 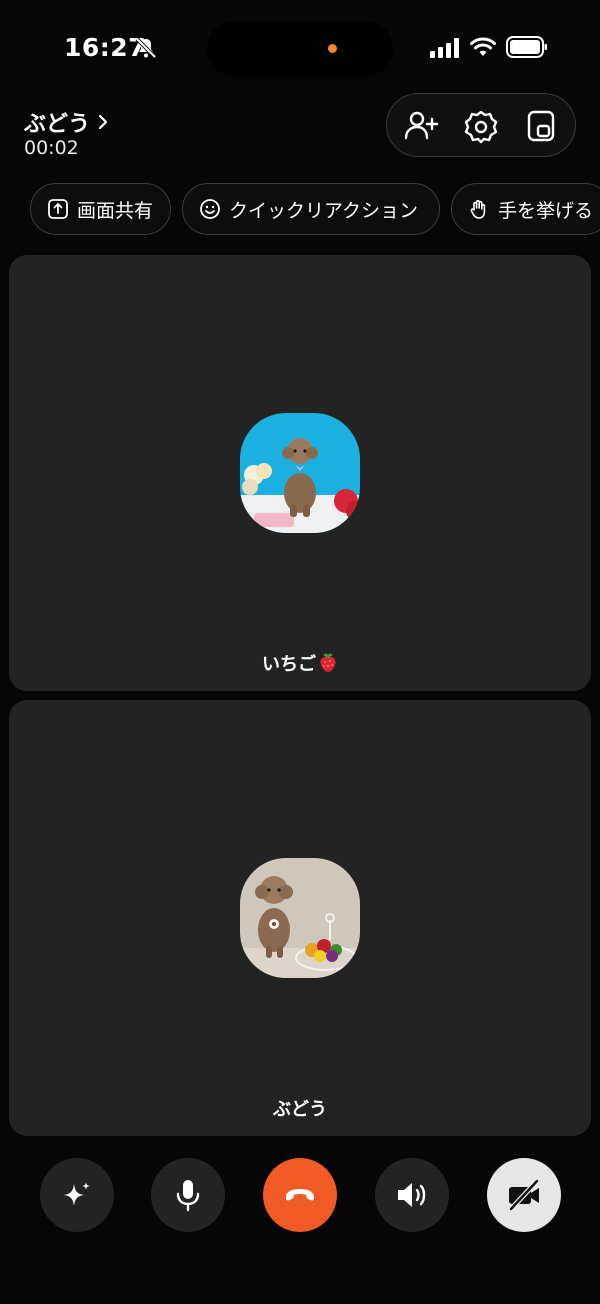 What do you see at coordinates (483, 46) in the screenshot?
I see `wifi-icon` at bounding box center [483, 46].